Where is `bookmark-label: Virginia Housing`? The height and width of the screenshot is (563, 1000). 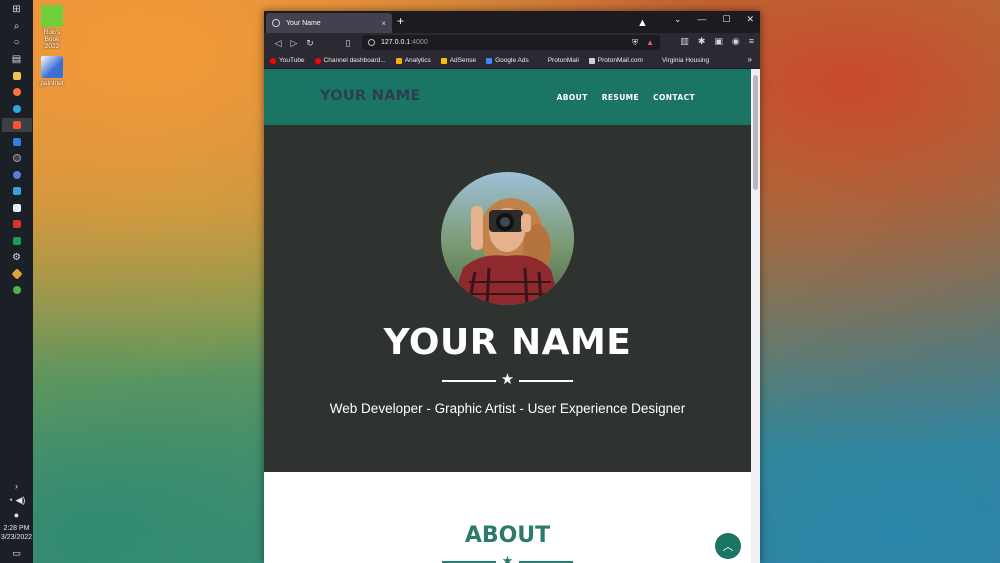
bookmark-label: Virginia Housing is located at coordinates (685, 60).